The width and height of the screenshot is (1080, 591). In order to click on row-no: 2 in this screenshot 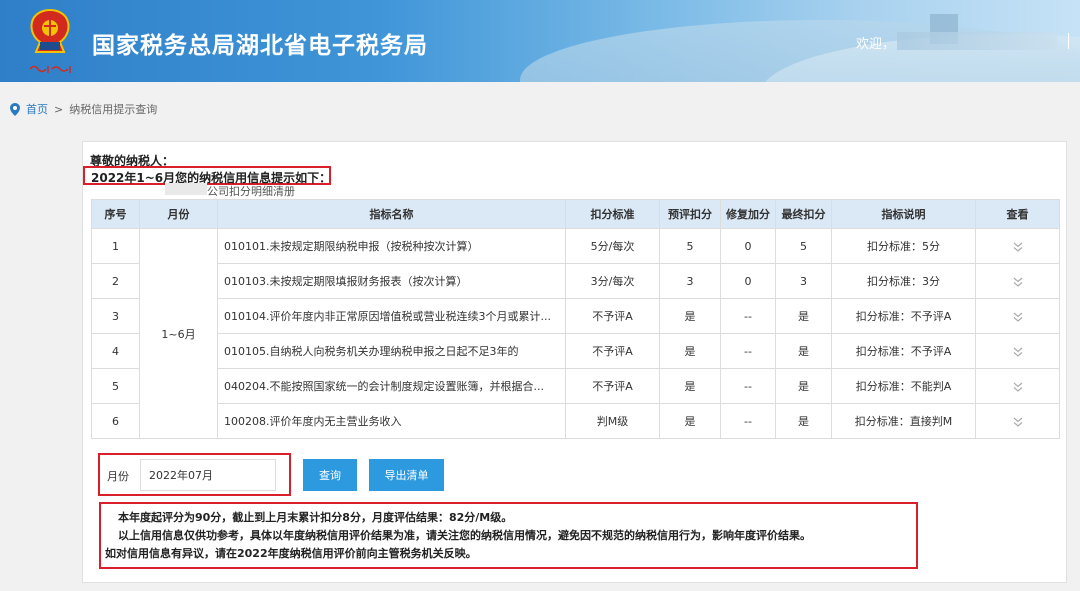, I will do `click(115, 281)`.